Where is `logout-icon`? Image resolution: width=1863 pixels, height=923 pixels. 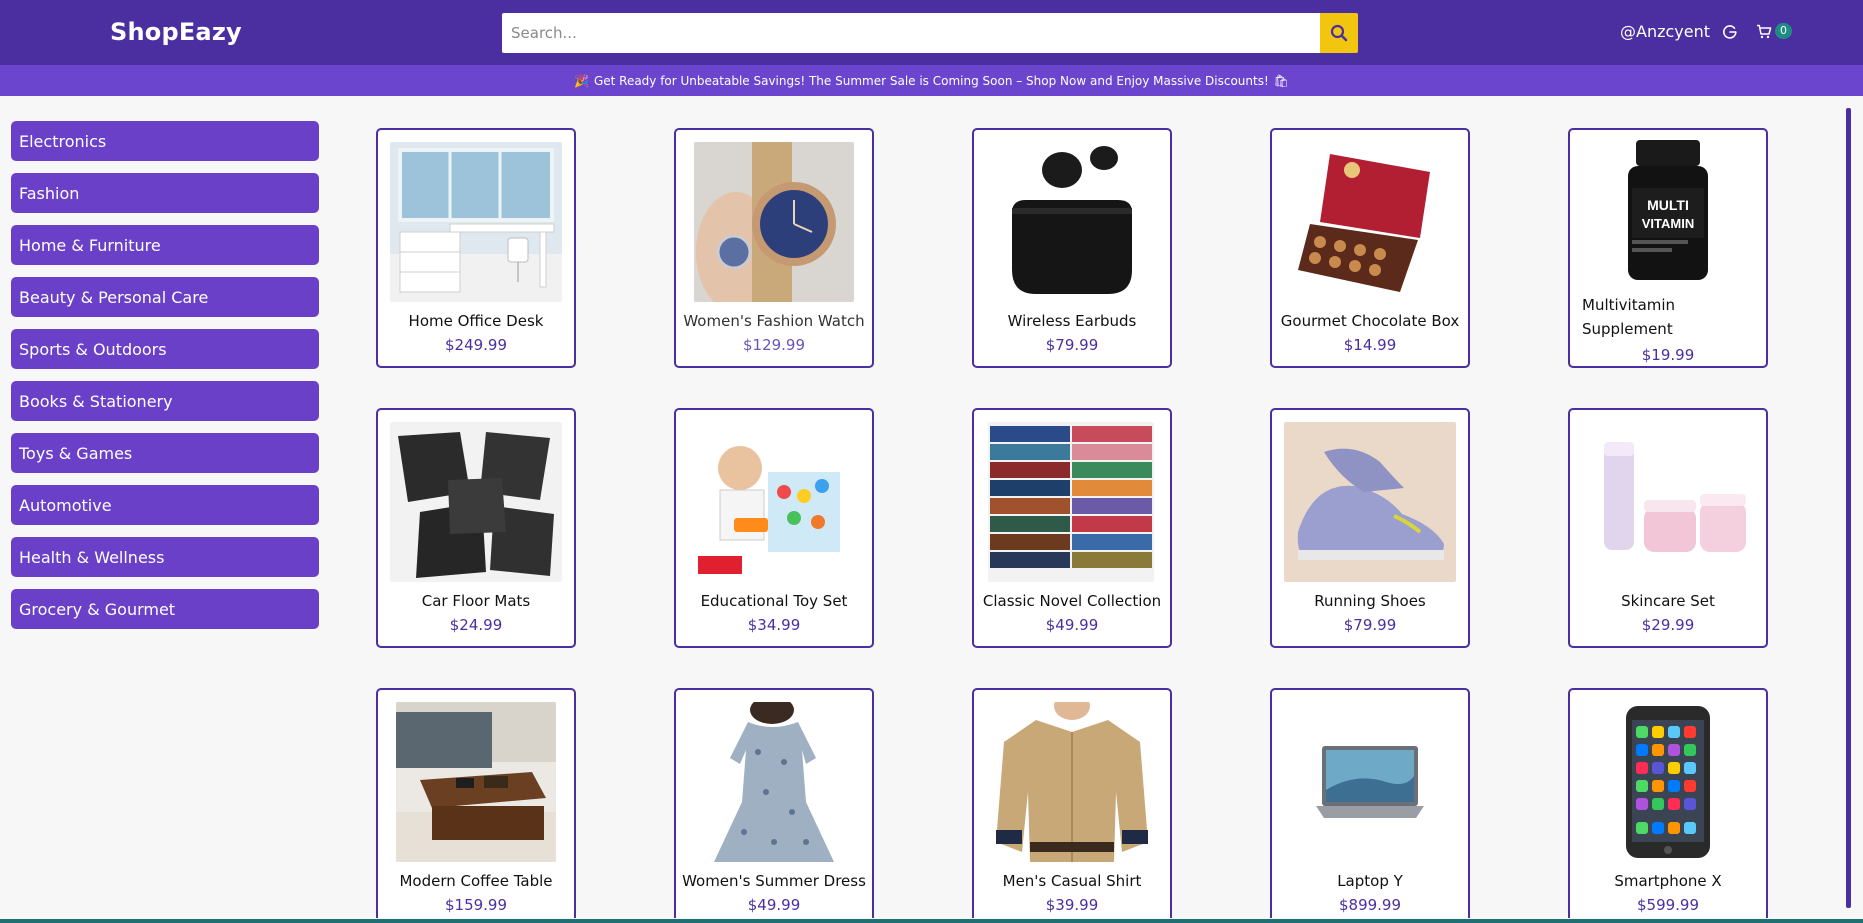 logout-icon is located at coordinates (1730, 32).